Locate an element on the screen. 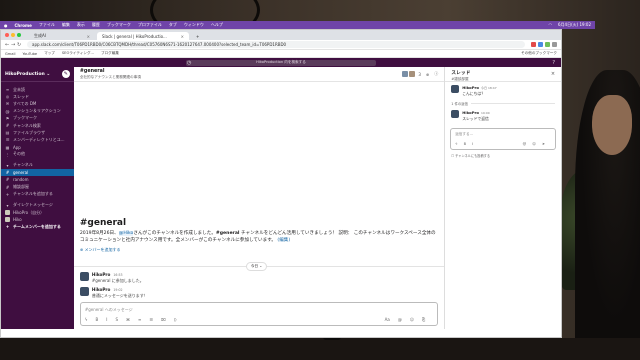 The image size is (640, 360). message-time: 今日 18:47 is located at coordinates (489, 88).